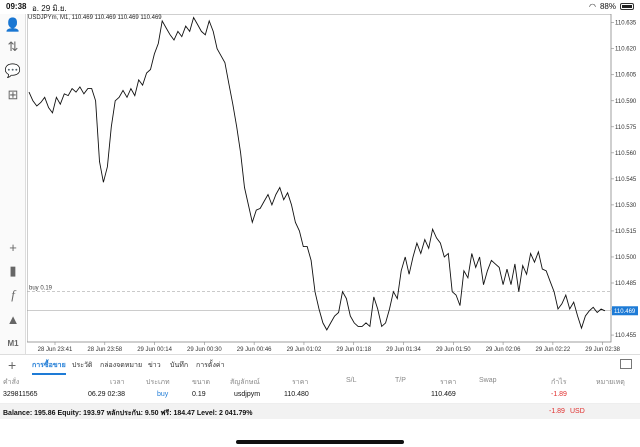  Describe the element at coordinates (403, 350) in the screenshot. I see `x-tick-label: 29 Jun 01:34` at that location.